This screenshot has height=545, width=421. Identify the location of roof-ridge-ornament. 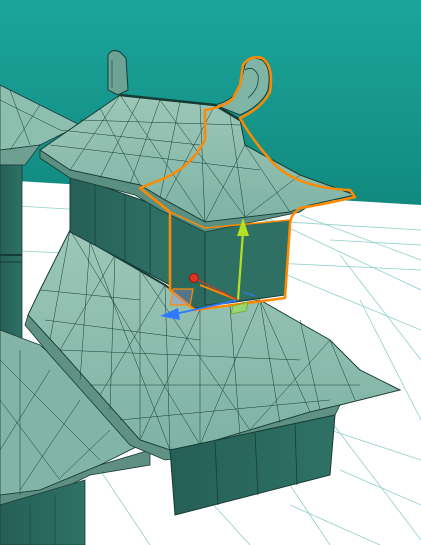
(118, 73).